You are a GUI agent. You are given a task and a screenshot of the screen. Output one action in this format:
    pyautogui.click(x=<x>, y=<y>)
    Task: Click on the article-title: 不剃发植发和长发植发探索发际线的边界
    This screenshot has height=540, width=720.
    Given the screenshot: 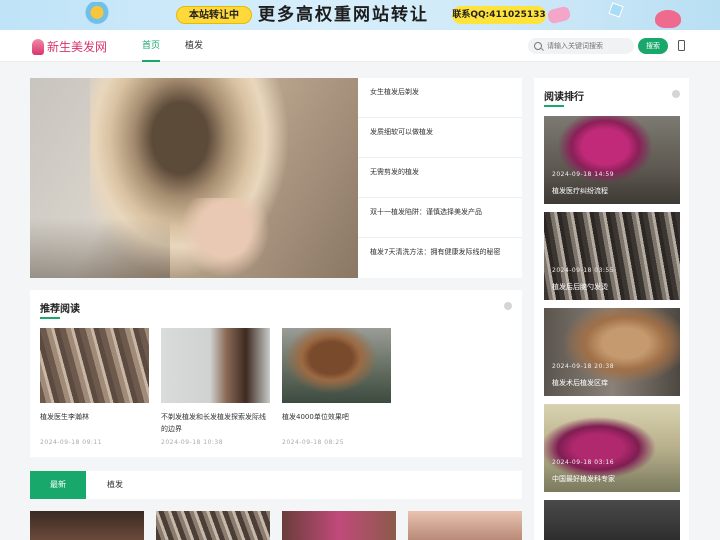 What is the action you would take?
    pyautogui.click(x=215, y=423)
    